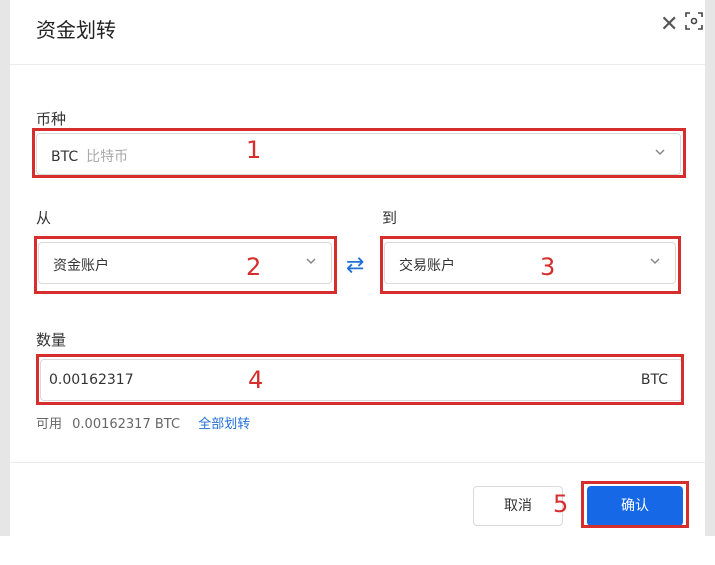 The width and height of the screenshot is (715, 565). What do you see at coordinates (530, 263) in the screenshot?
I see `to-account-select: 交易账户` at bounding box center [530, 263].